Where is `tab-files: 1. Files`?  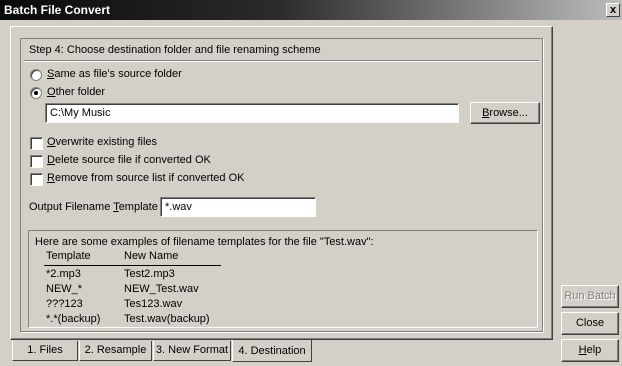
tab-files: 1. Files is located at coordinates (45, 351).